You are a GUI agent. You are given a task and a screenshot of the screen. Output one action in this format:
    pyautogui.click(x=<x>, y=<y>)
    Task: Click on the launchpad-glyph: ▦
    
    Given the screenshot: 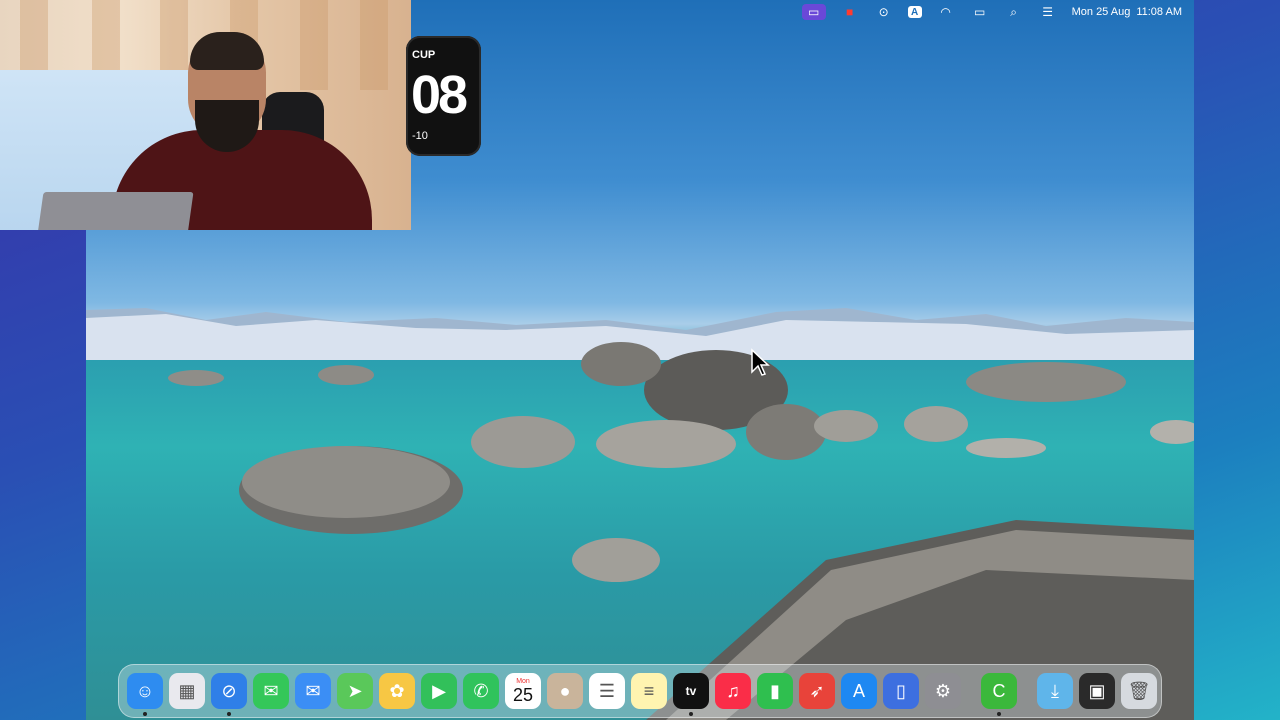 What is the action you would take?
    pyautogui.click(x=187, y=690)
    